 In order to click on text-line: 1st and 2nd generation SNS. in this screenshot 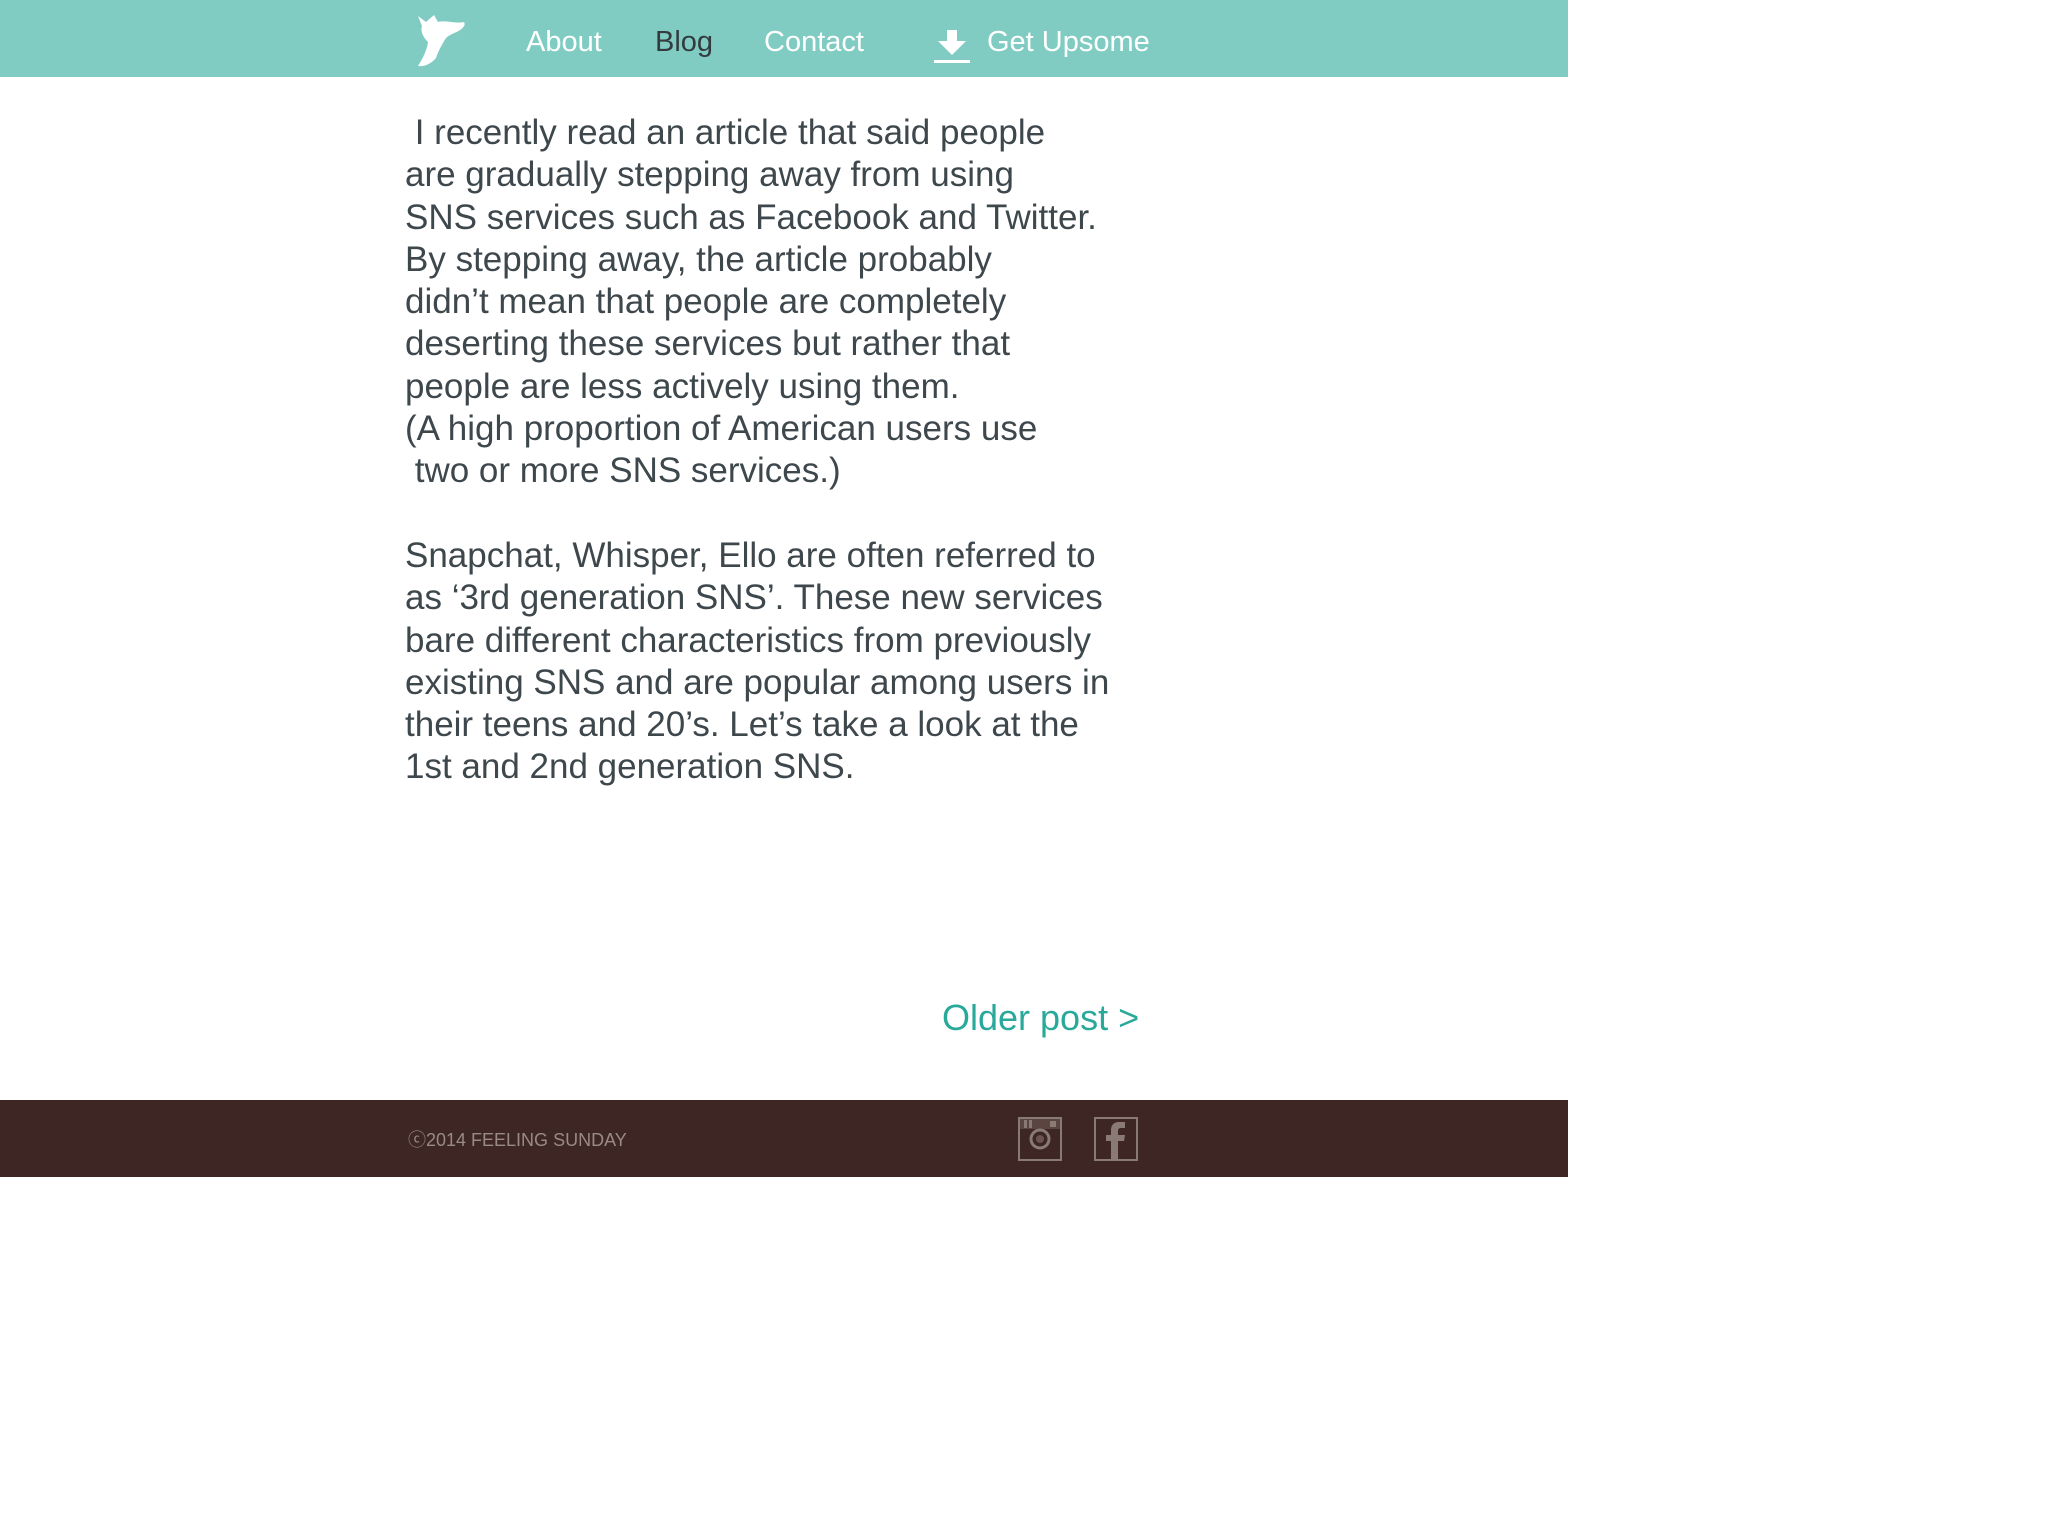, I will do `click(630, 767)`.